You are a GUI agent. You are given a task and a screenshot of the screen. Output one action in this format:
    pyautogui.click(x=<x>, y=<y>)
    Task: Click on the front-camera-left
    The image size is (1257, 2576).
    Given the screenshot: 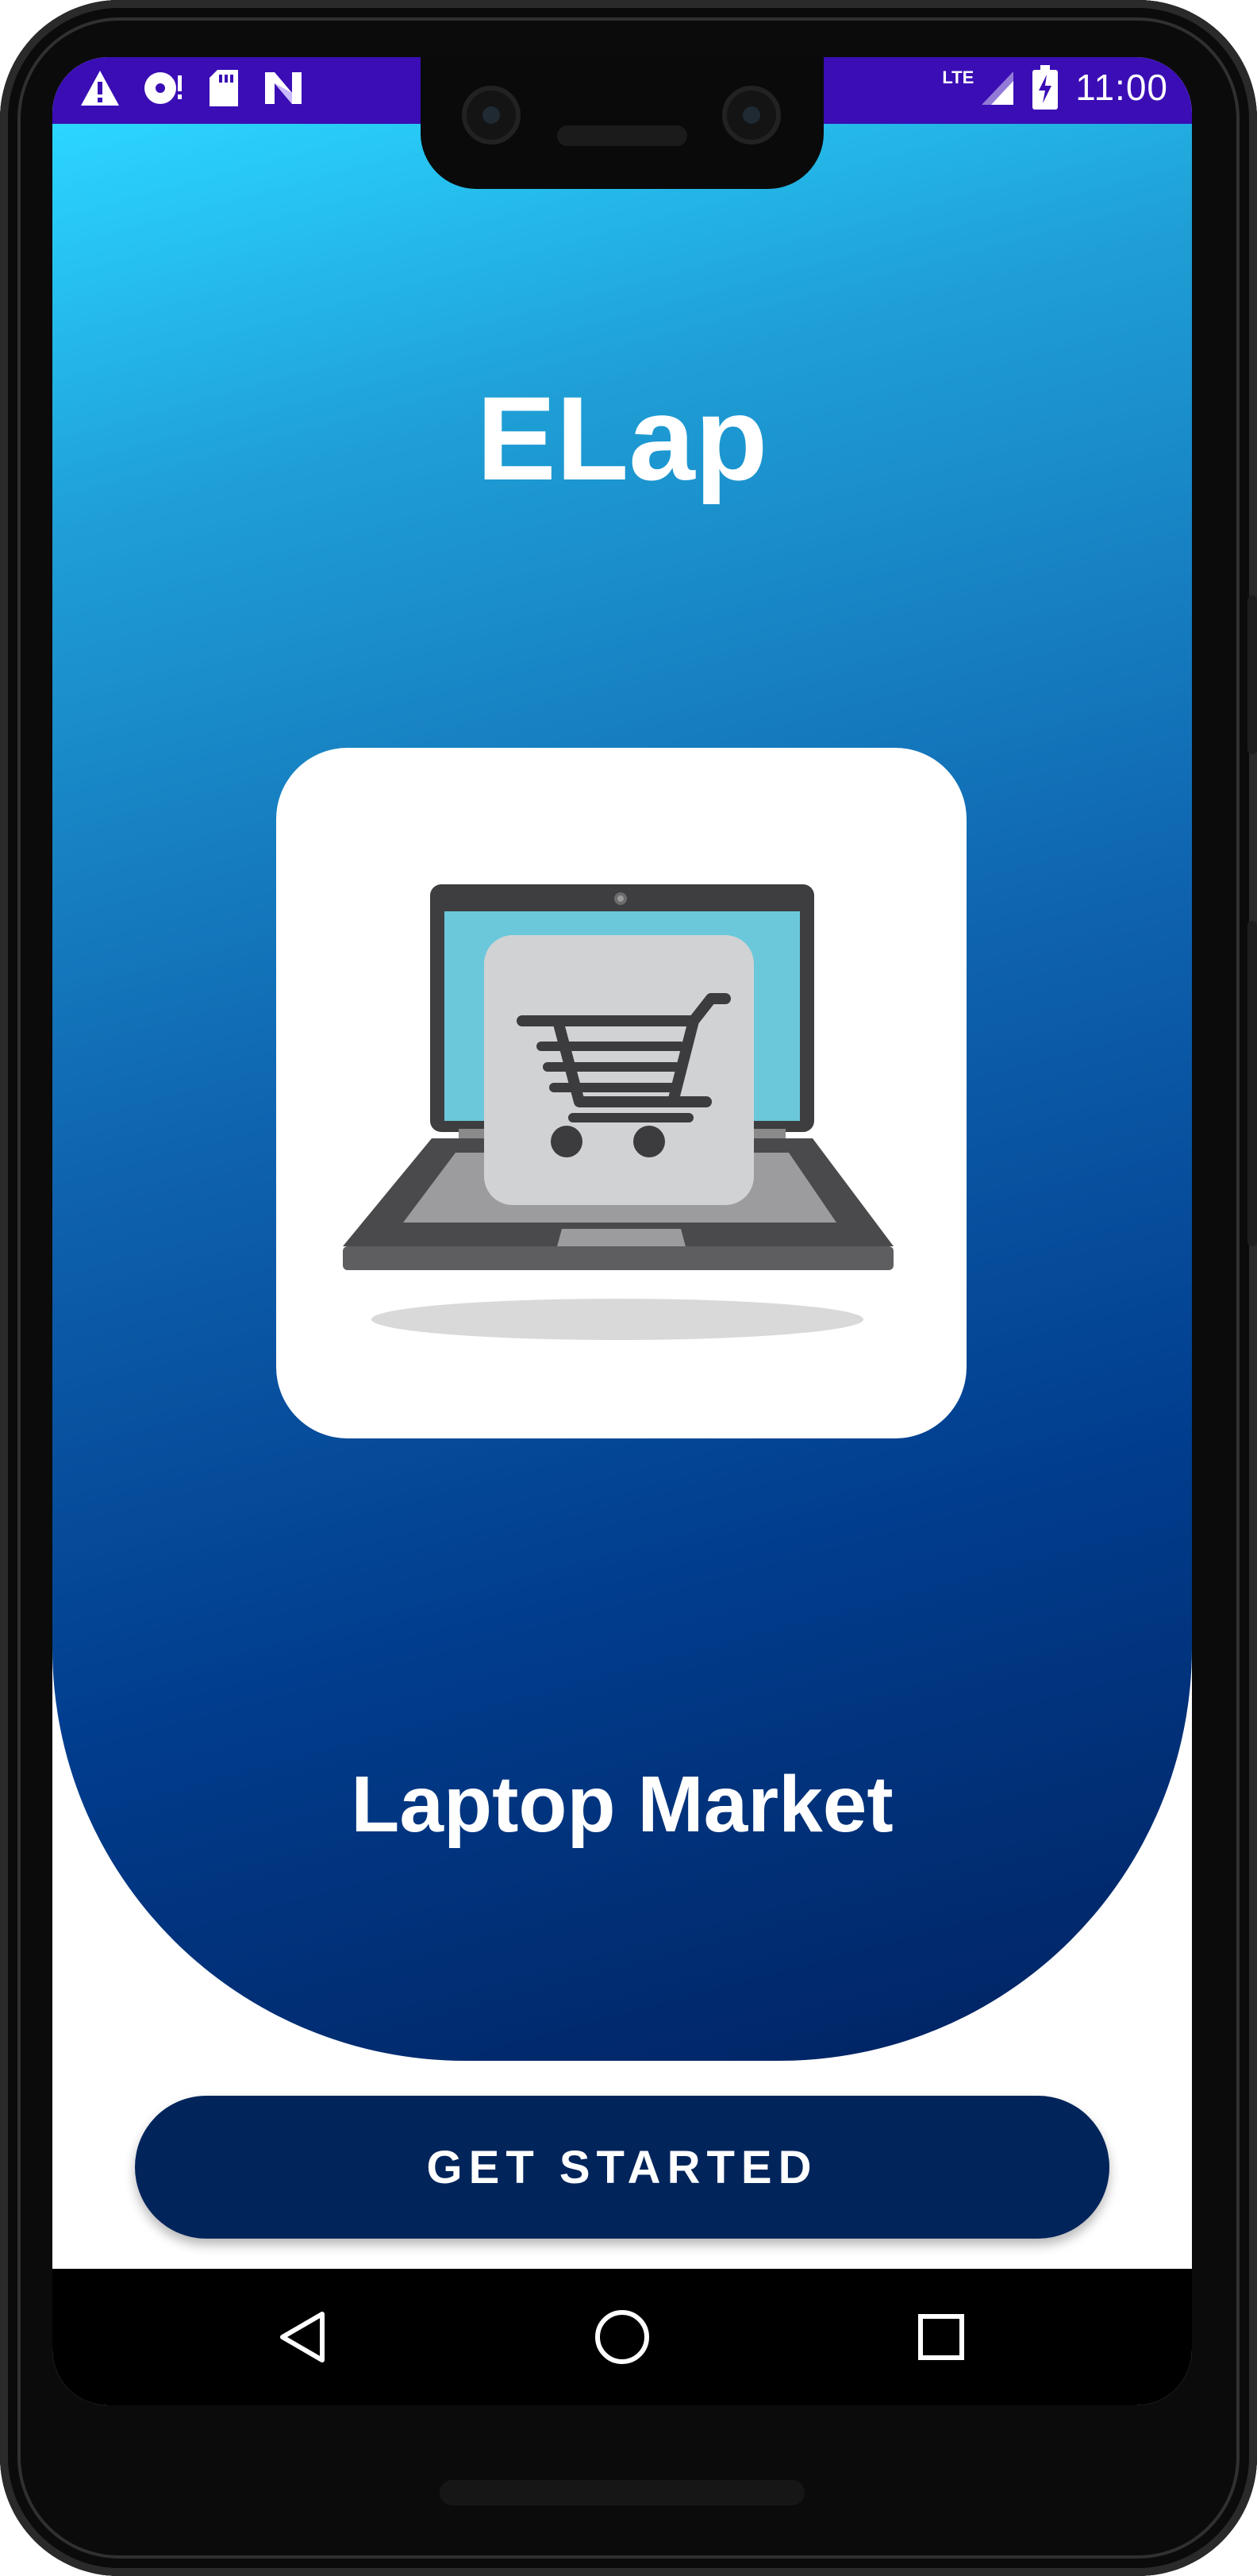 What is the action you would take?
    pyautogui.click(x=492, y=115)
    